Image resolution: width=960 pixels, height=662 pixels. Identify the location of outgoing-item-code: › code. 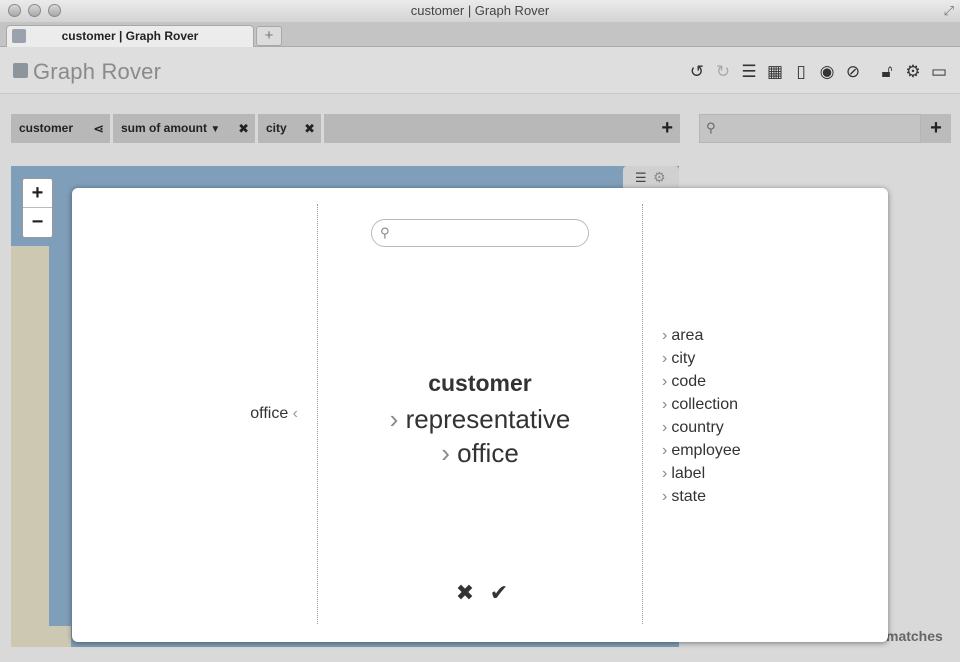
(701, 381).